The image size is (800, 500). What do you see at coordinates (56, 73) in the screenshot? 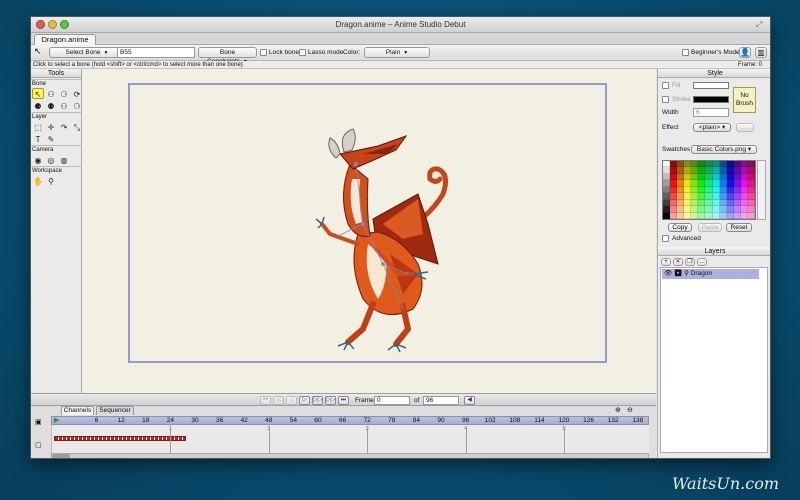
I see `tools-panel-title: Tools` at bounding box center [56, 73].